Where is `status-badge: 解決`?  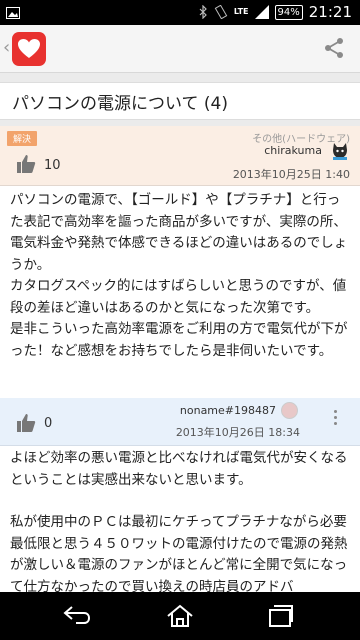
status-badge: 解決 is located at coordinates (22, 138).